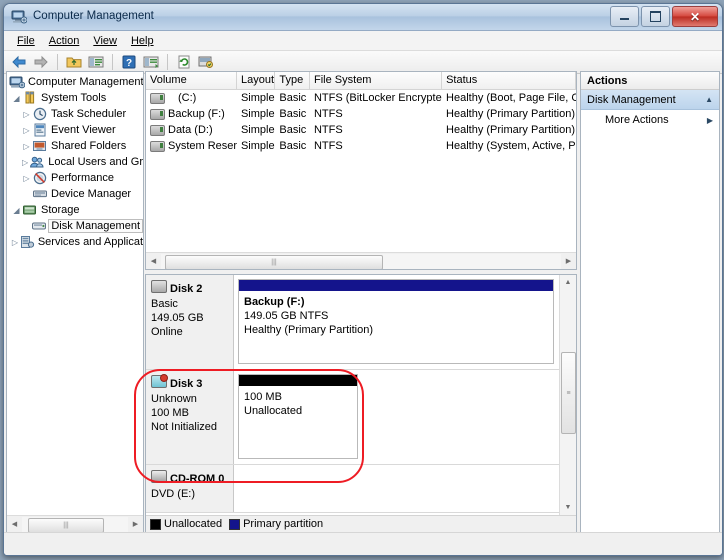  Describe the element at coordinates (75, 130) in the screenshot. I see `tree-item-event-viewer: ▷ Event Viewer` at that location.